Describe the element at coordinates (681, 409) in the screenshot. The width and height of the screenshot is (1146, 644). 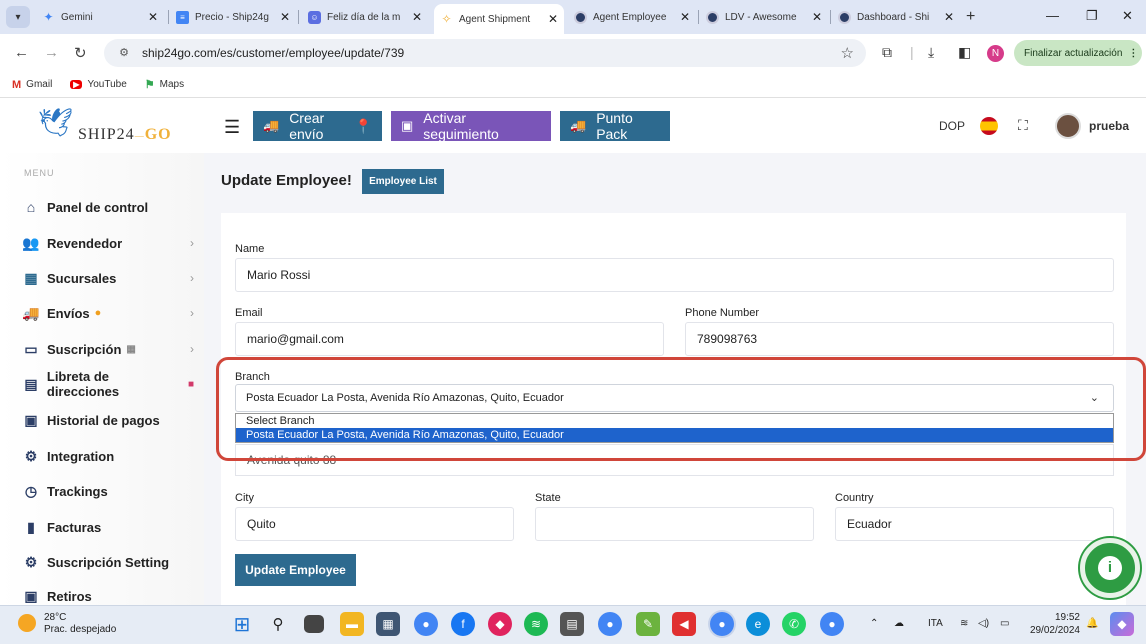
I see `highlight-annotation` at that location.